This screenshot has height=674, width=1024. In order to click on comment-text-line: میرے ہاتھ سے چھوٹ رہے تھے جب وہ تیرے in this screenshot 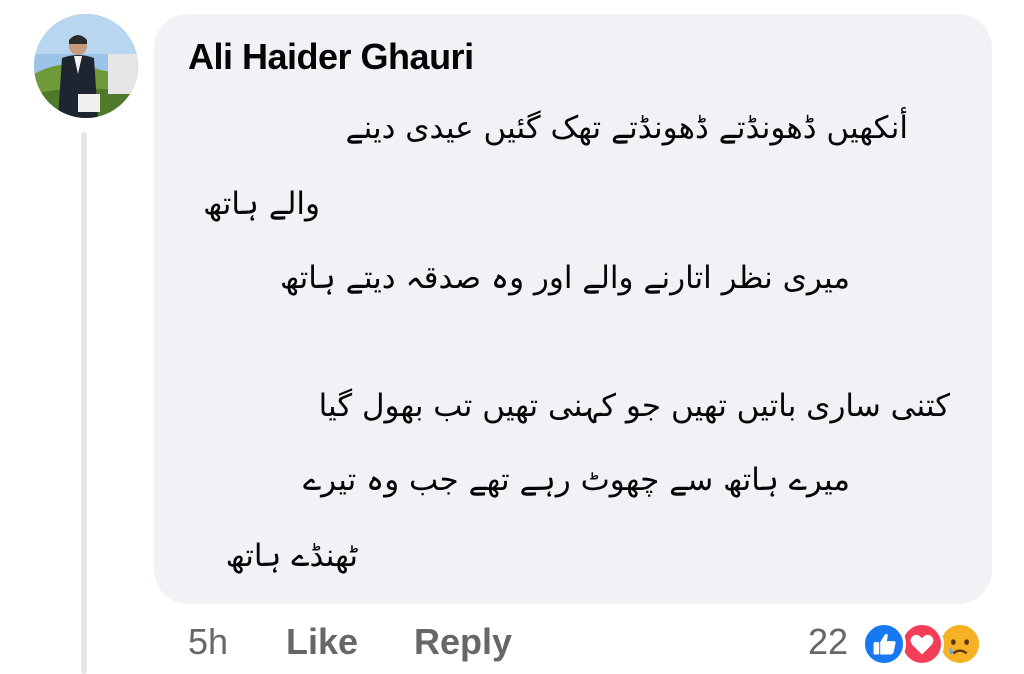, I will do `click(576, 480)`.